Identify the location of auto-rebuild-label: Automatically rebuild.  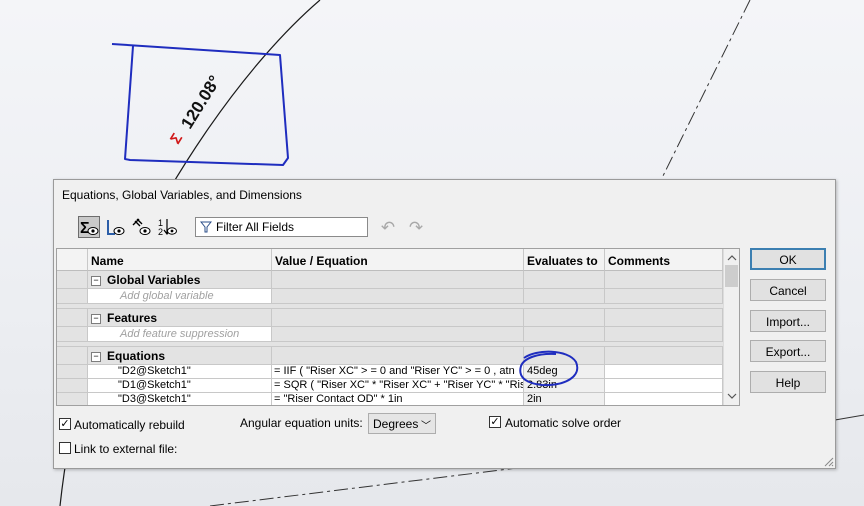
(129, 425).